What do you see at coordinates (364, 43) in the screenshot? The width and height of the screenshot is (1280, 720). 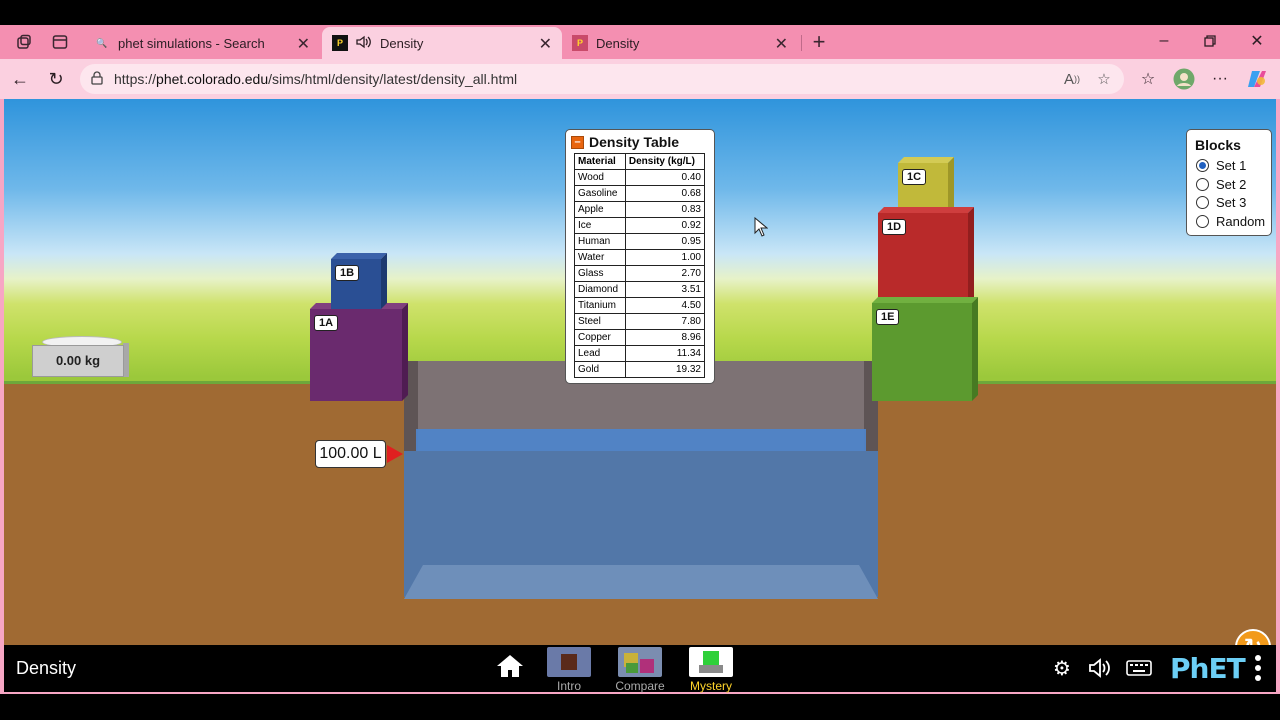 I see `speaker-icon` at bounding box center [364, 43].